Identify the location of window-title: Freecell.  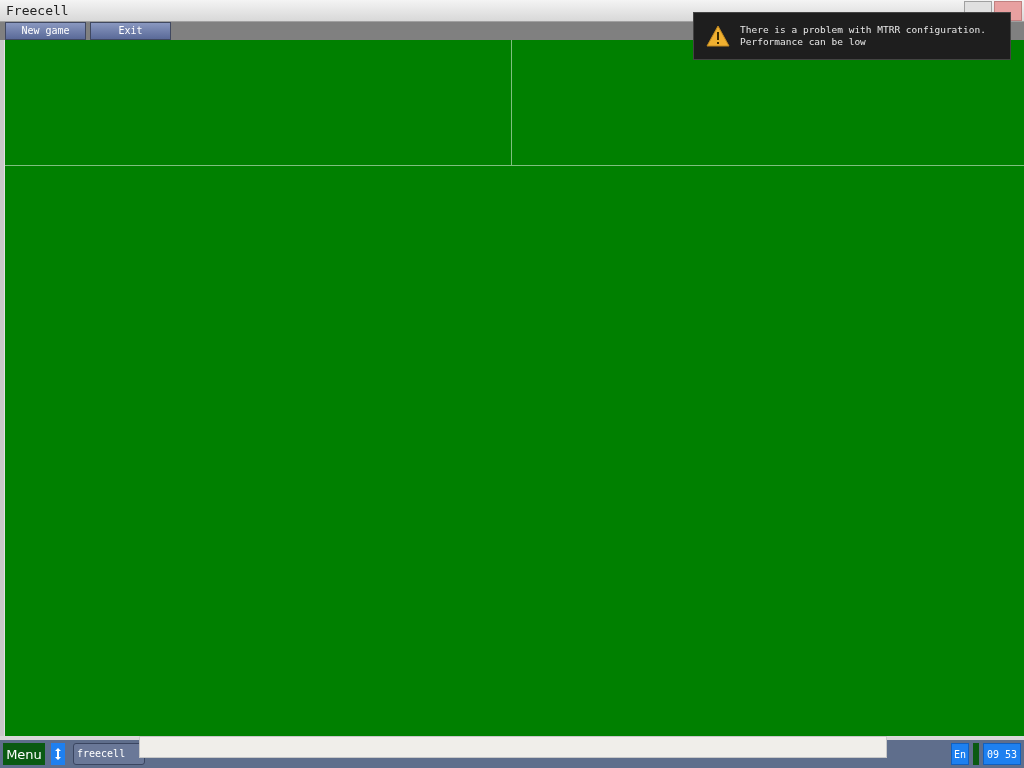
(37, 10).